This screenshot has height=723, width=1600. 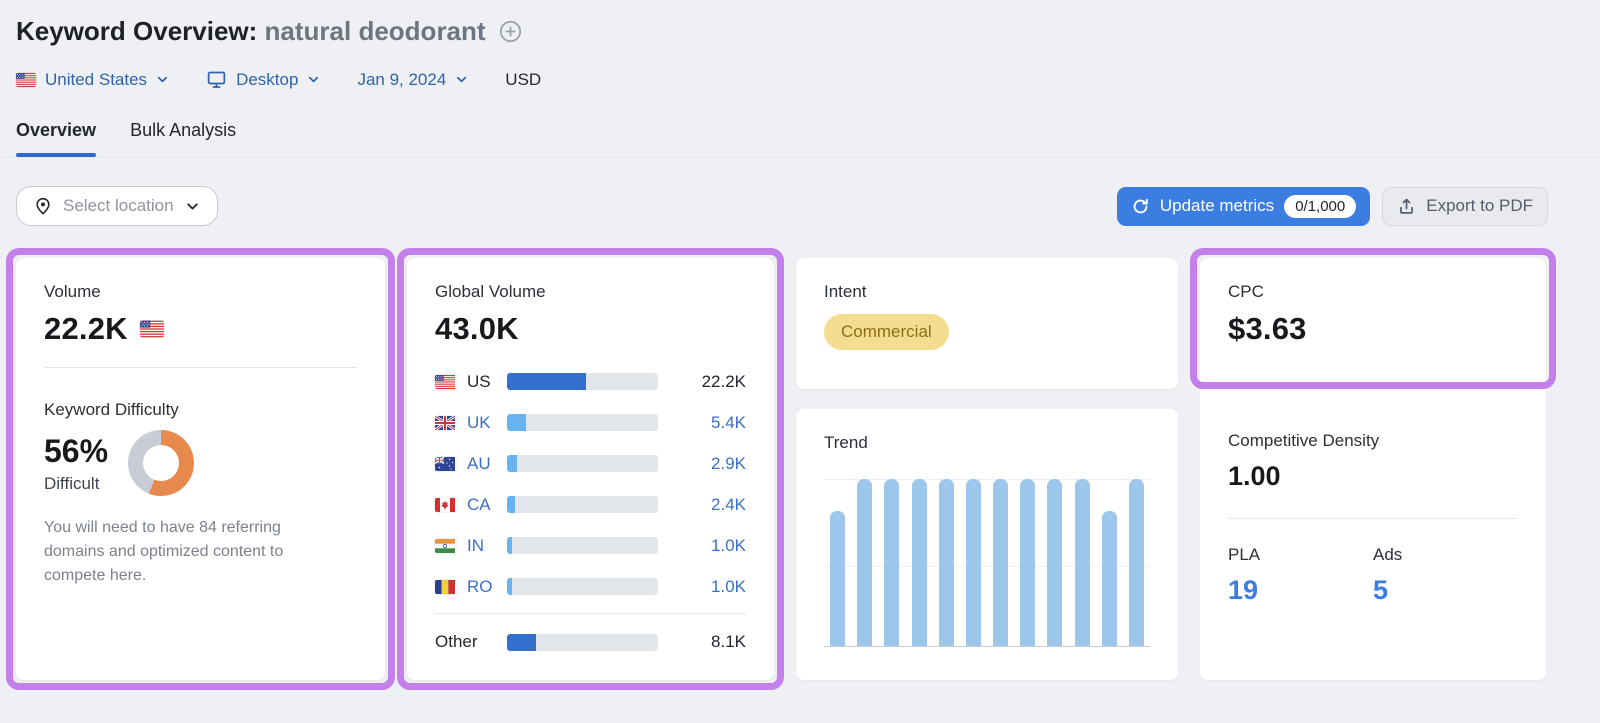 I want to click on country-volume-row: UK 5.4K, so click(x=590, y=422).